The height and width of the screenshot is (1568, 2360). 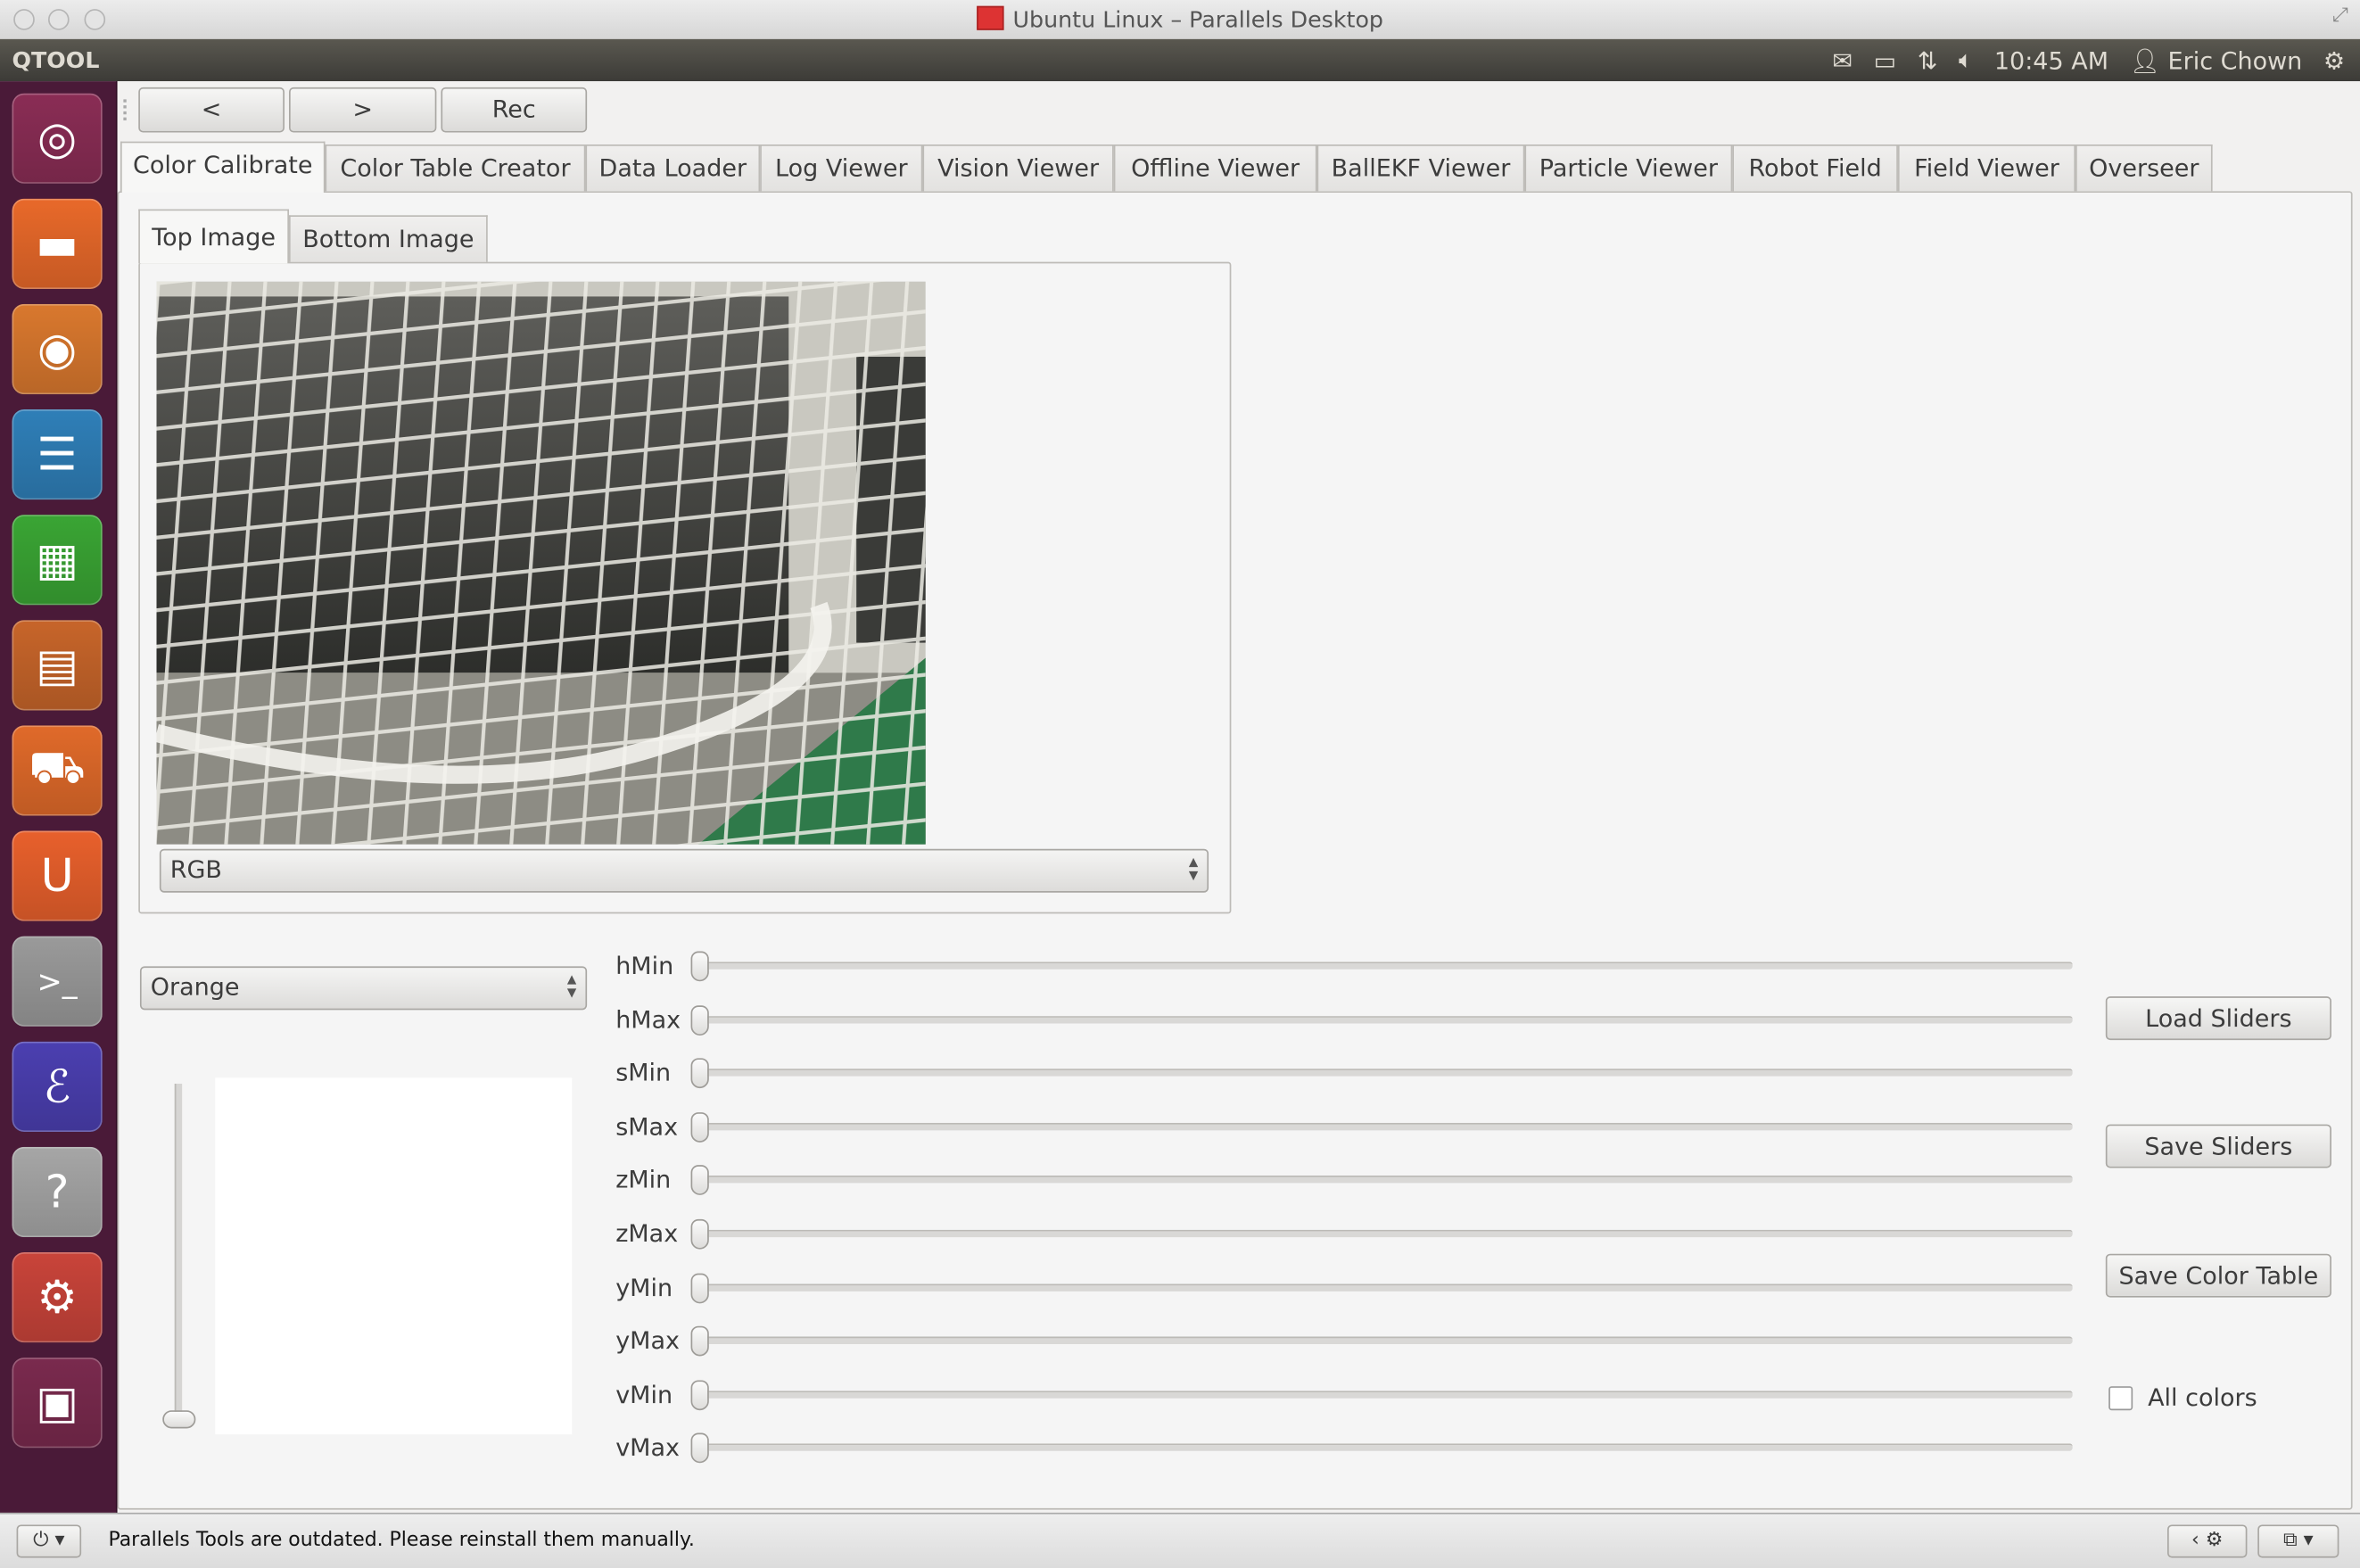 What do you see at coordinates (1966, 60) in the screenshot?
I see `volume-icon: 🔈︎` at bounding box center [1966, 60].